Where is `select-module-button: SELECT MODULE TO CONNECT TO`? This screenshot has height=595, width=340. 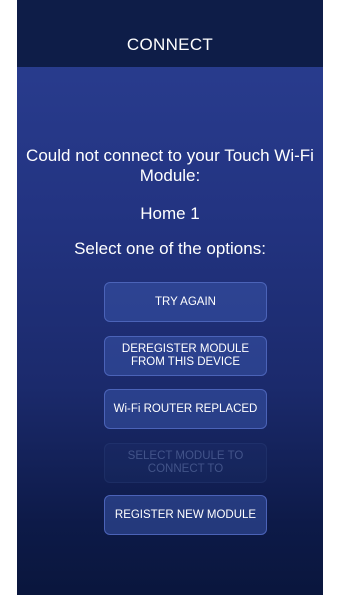
select-module-button: SELECT MODULE TO CONNECT TO is located at coordinates (185, 463).